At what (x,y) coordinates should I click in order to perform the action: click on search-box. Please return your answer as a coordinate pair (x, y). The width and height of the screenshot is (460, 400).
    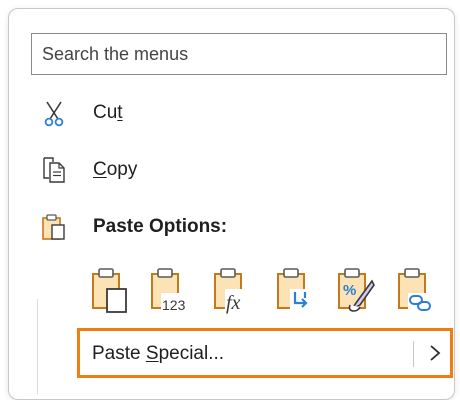
    Looking at the image, I should click on (239, 54).